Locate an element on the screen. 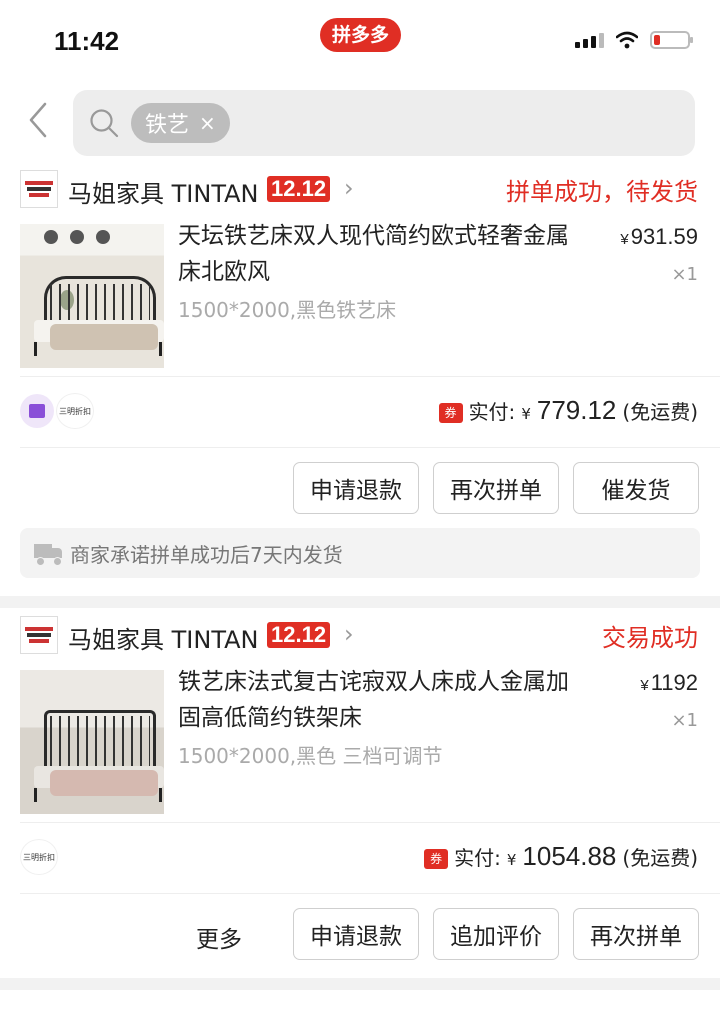 The image size is (720, 1011). search-keyword-chip: 铁艺 × is located at coordinates (180, 123).